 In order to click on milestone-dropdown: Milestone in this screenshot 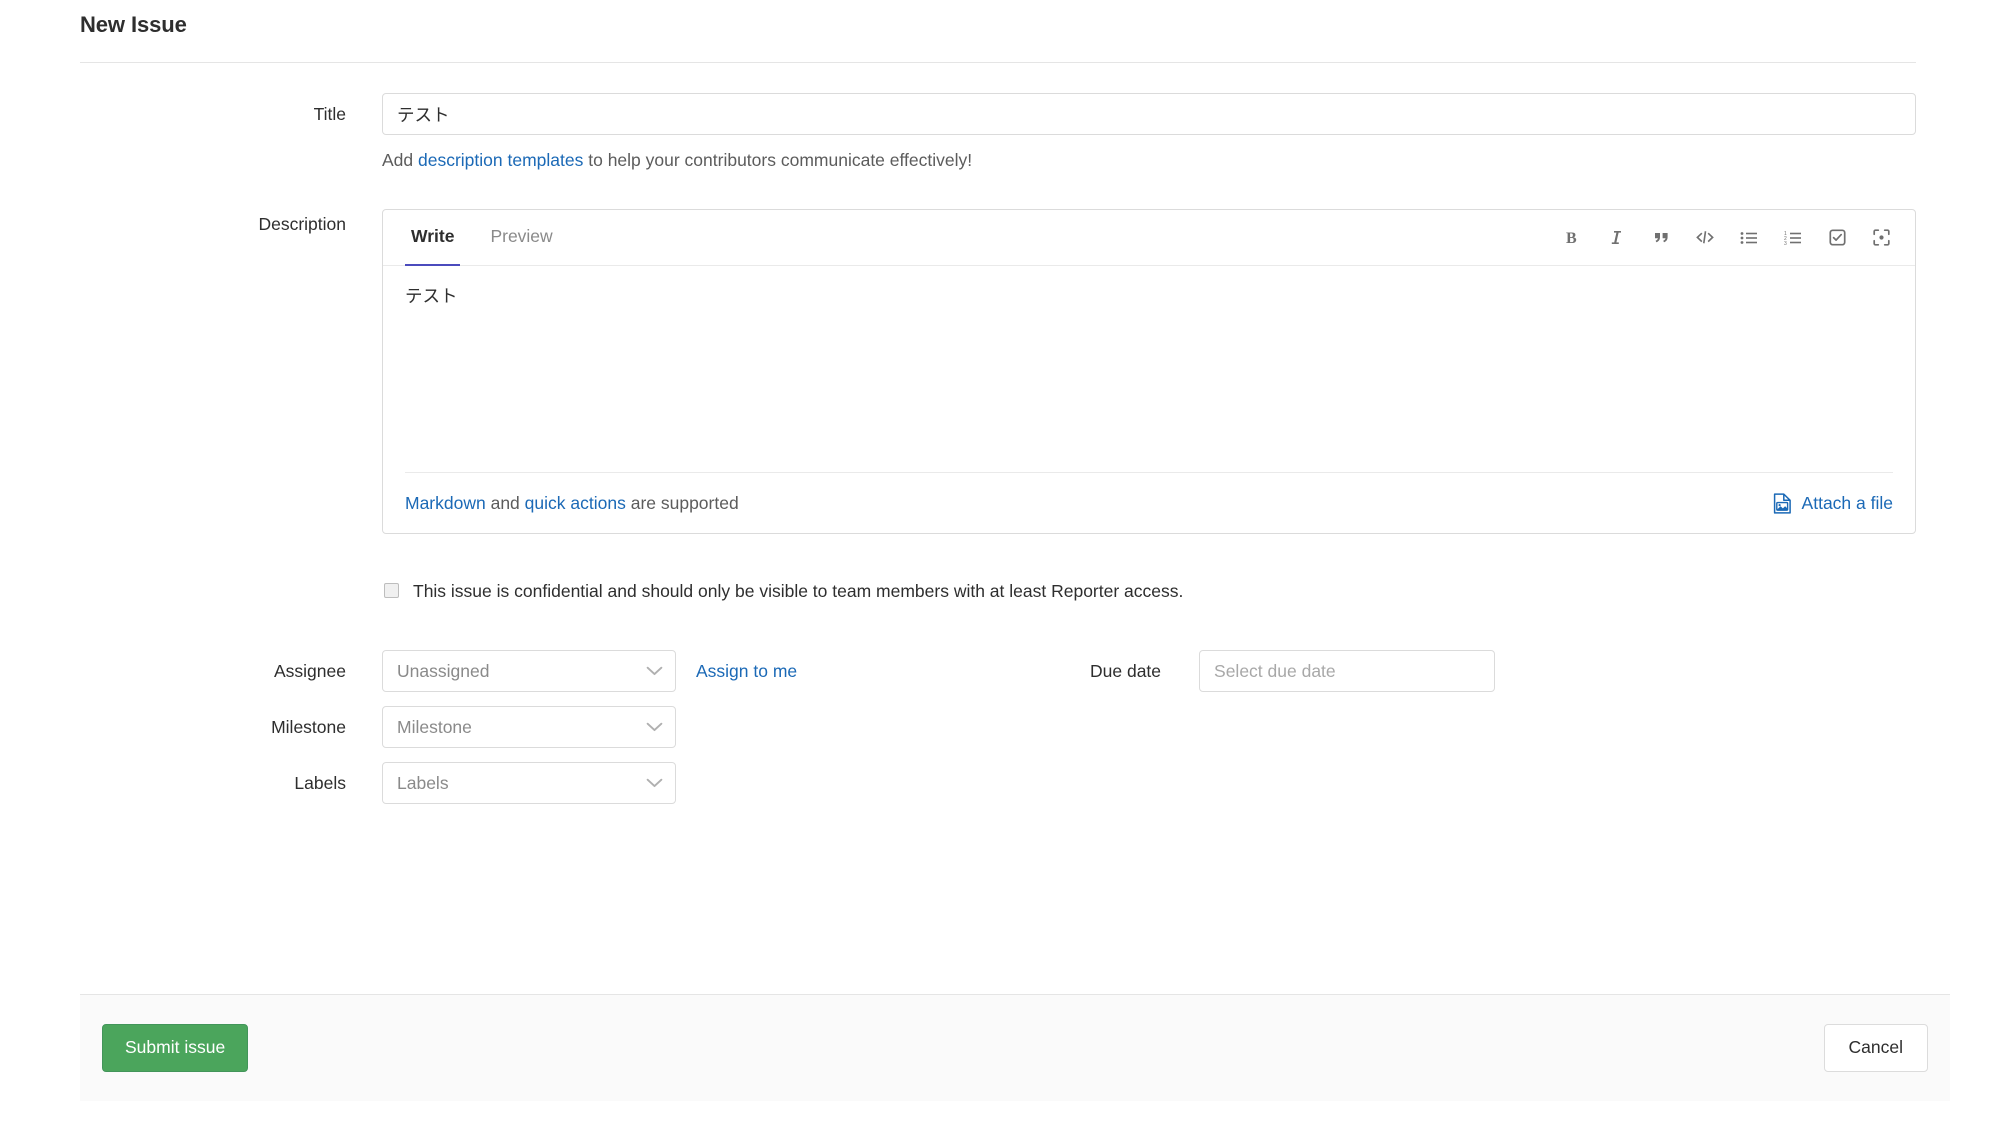, I will do `click(529, 727)`.